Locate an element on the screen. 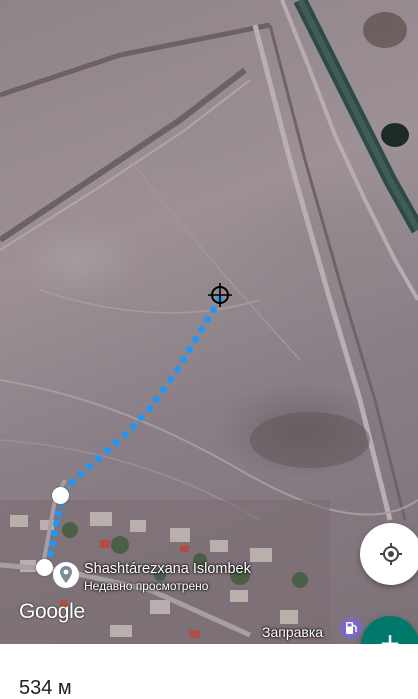 This screenshot has width=418, height=699. place-name: Shashtárezxana Islombek is located at coordinates (167, 569).